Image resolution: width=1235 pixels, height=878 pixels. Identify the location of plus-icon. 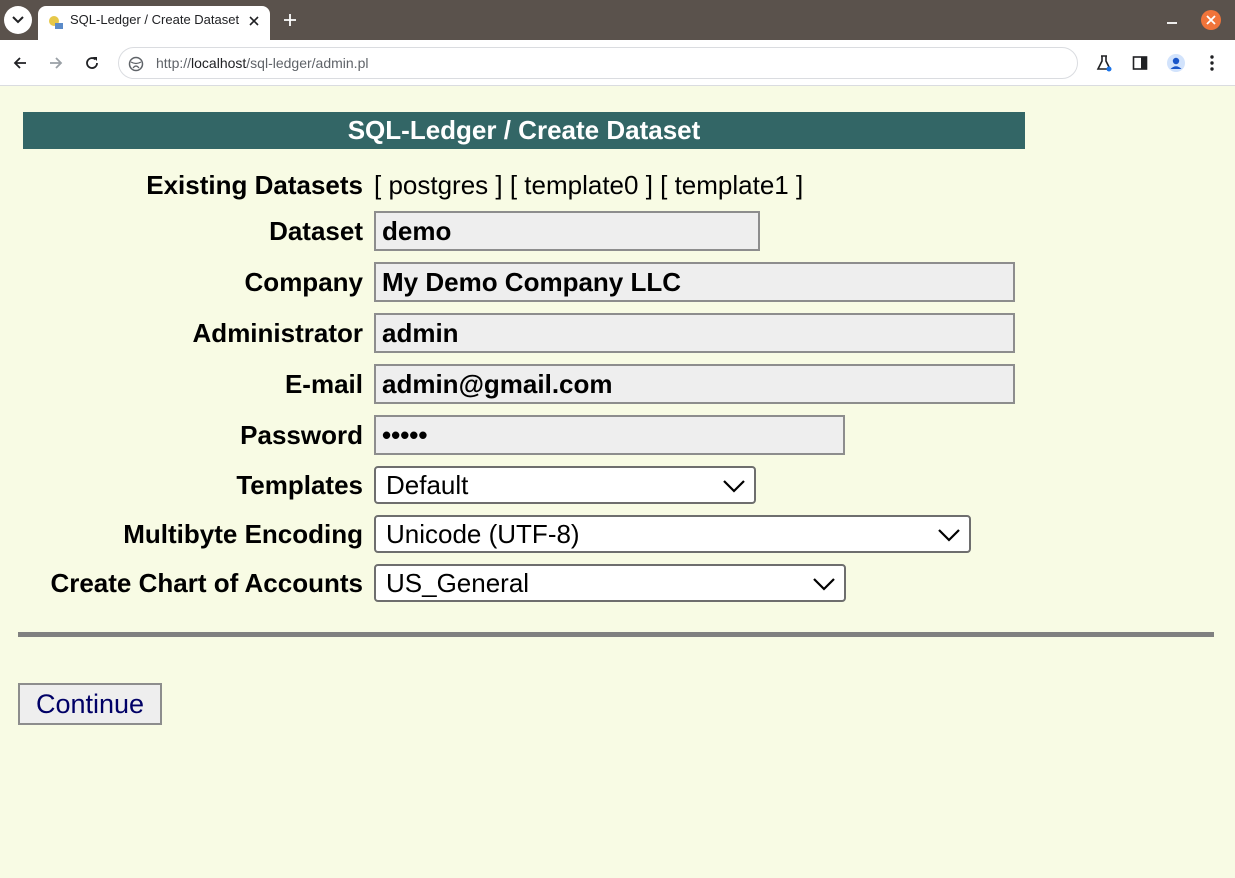
(290, 20).